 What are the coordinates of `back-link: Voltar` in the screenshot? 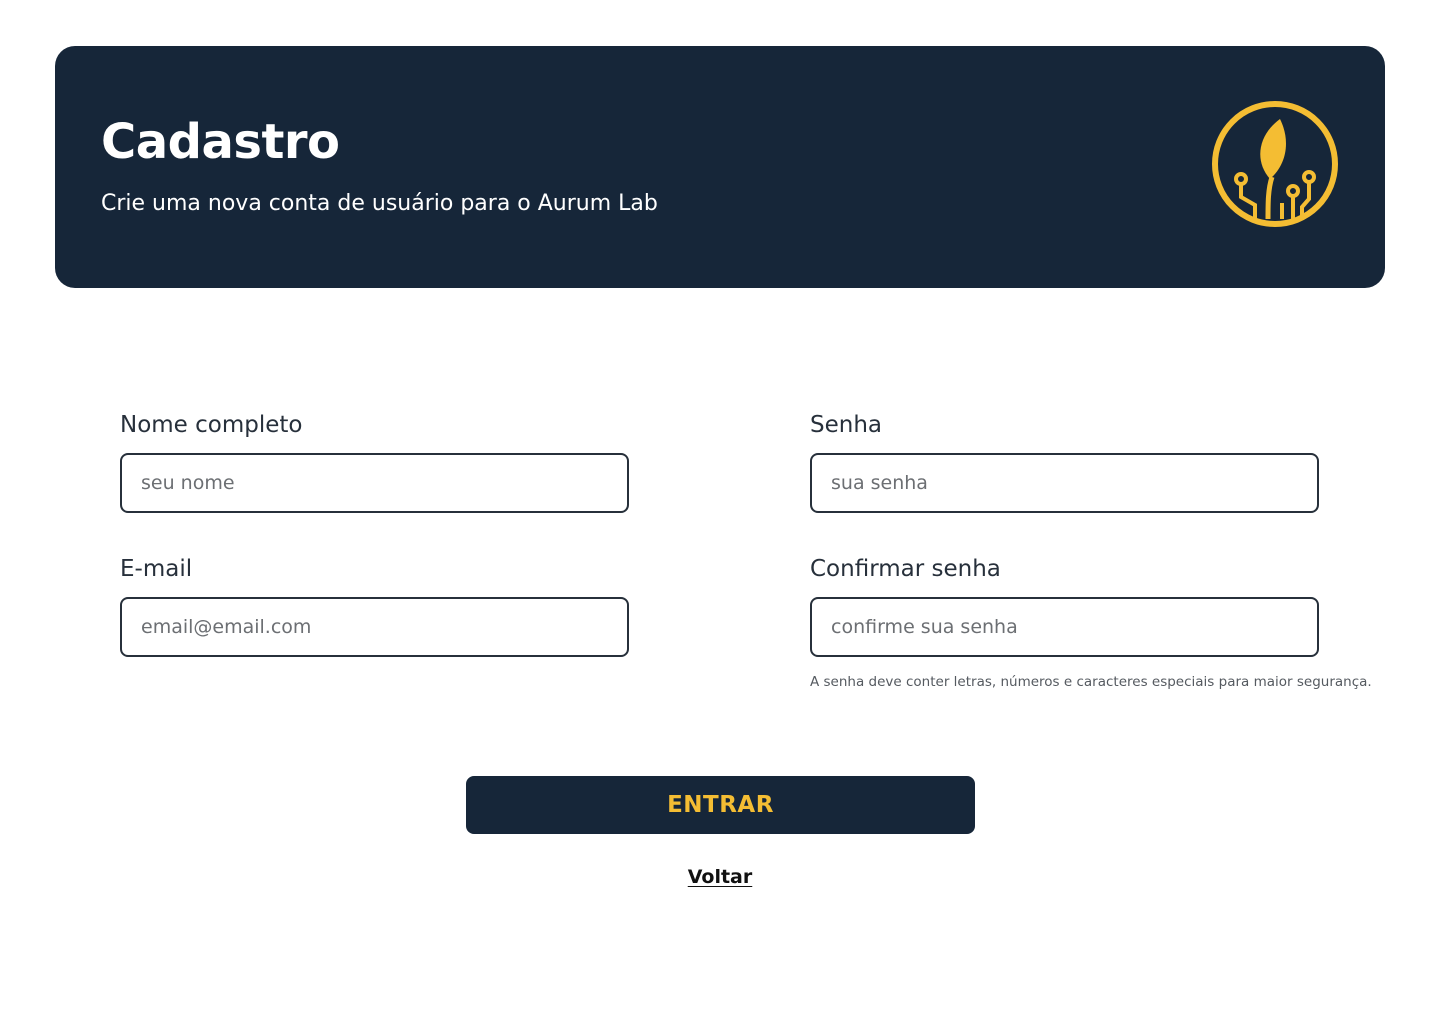 It's located at (720, 877).